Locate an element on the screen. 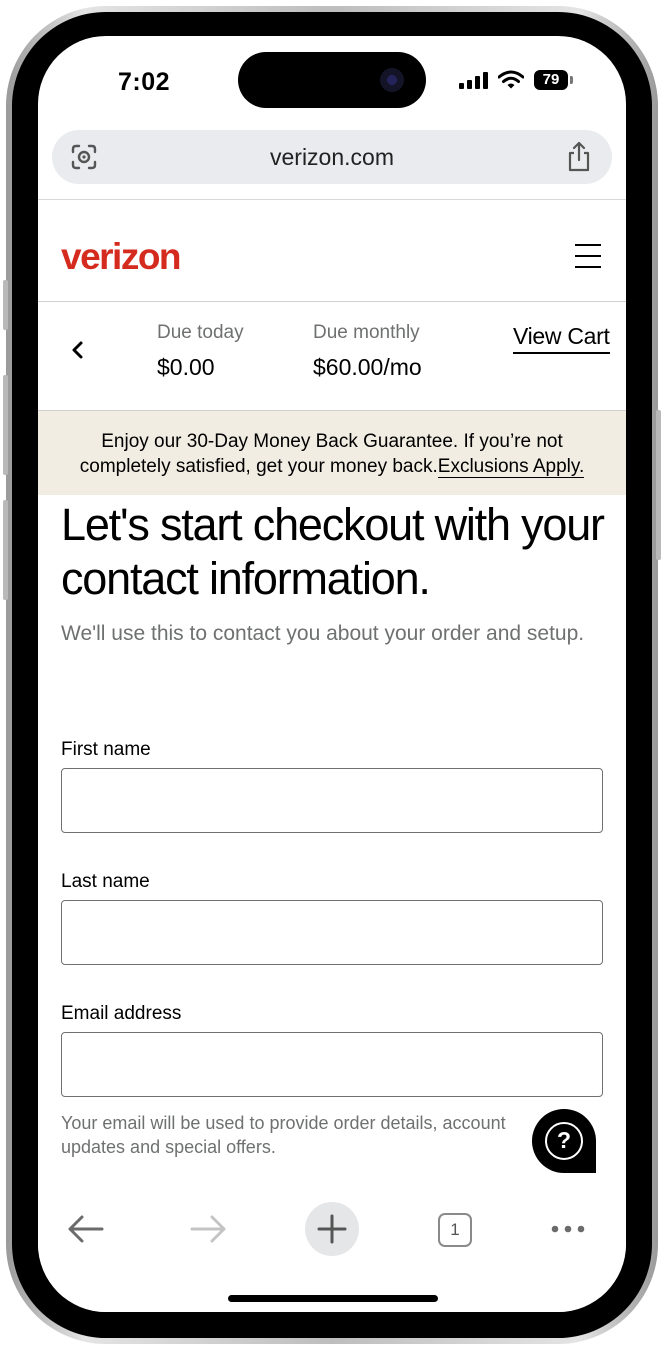  email-label: Email address is located at coordinates (121, 1013).